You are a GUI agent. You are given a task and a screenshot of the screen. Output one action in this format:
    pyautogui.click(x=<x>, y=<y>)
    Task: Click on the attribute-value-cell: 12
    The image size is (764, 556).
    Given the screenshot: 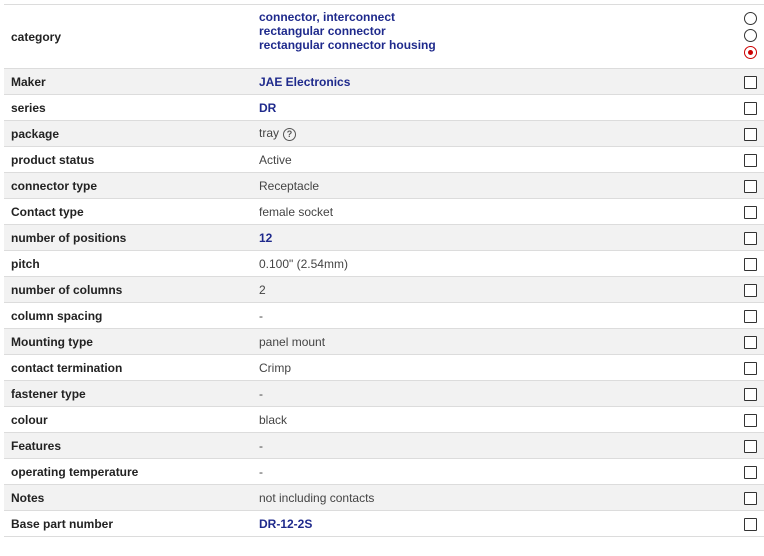 What is the action you would take?
    pyautogui.click(x=494, y=237)
    